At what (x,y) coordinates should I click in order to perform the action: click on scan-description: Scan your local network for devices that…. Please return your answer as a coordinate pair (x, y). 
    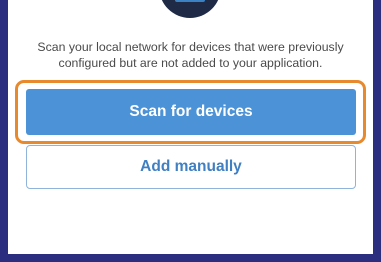
    Looking at the image, I should click on (190, 55).